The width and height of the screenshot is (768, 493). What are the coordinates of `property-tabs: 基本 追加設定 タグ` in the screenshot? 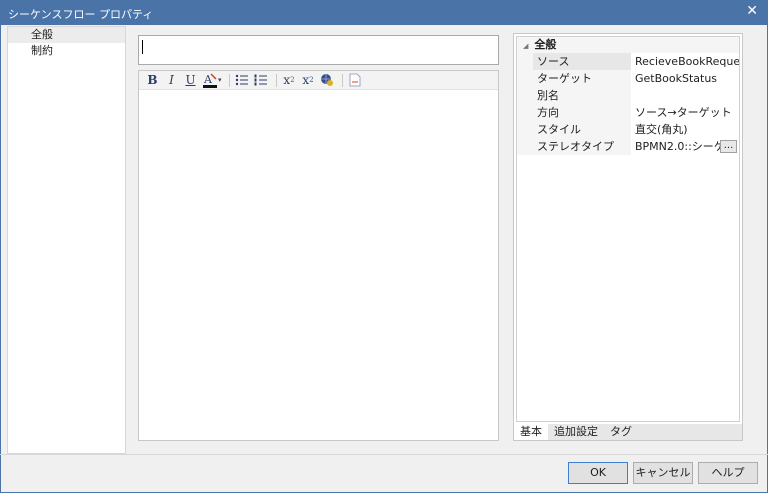 It's located at (628, 432).